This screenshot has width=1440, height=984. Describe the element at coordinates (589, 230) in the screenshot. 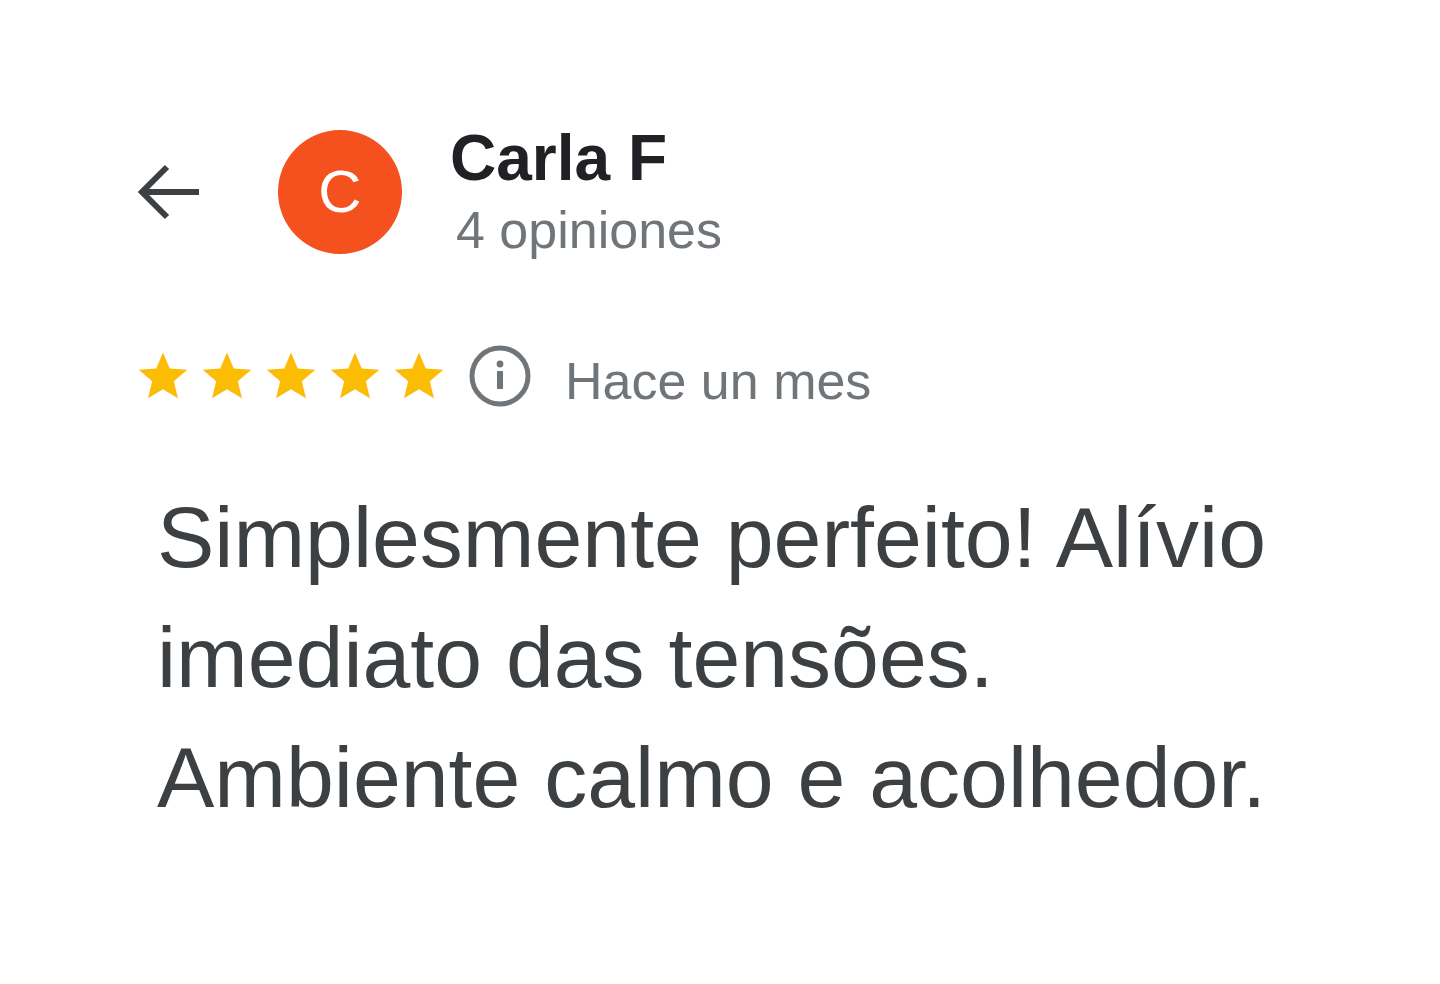

I see `review-count: 4 opiniones` at that location.